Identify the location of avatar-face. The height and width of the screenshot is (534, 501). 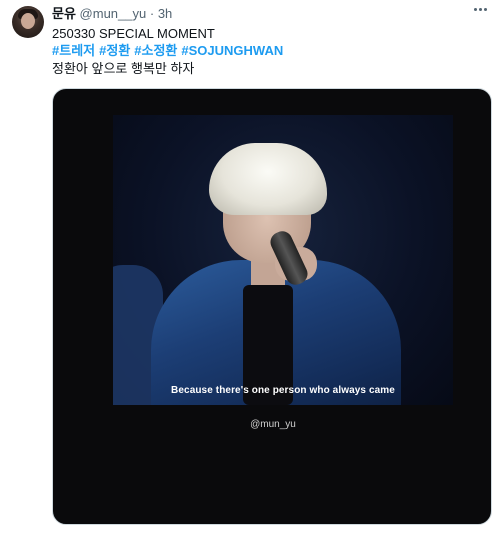
(28, 21).